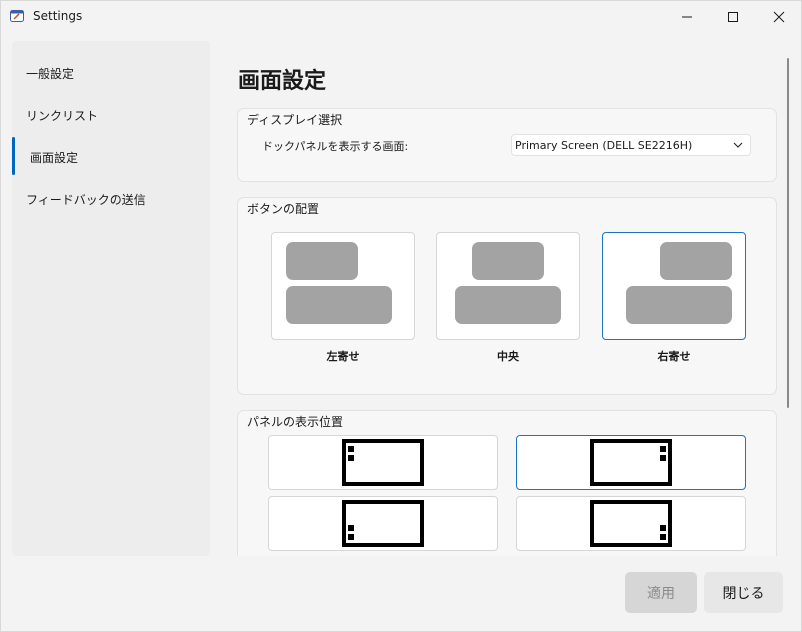 This screenshot has height=632, width=802. I want to click on card-title: ボタンの配置, so click(283, 209).